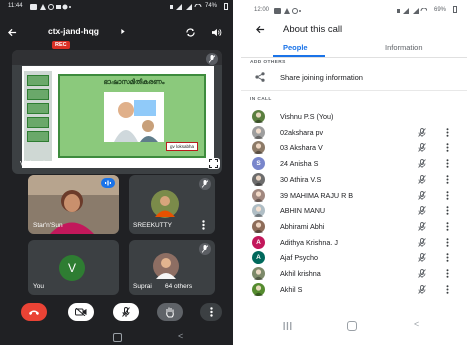  I want to click on share-label: Share joining information, so click(321, 77).